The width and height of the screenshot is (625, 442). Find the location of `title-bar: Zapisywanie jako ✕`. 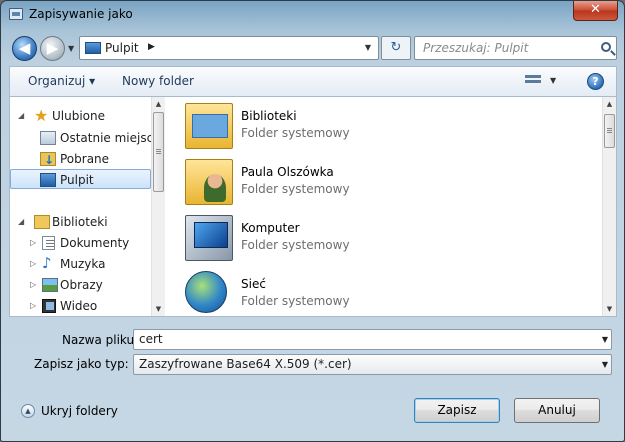

title-bar: Zapisywanie jako ✕ is located at coordinates (312, 15).